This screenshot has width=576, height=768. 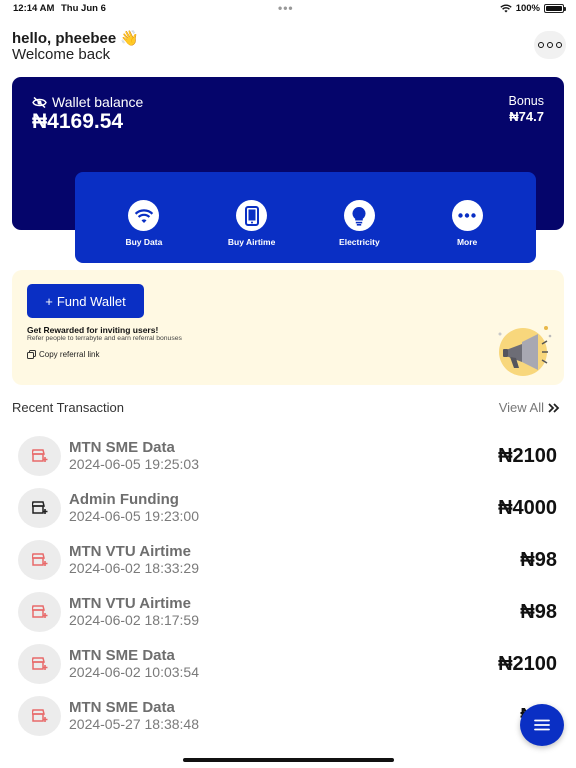 What do you see at coordinates (134, 724) in the screenshot?
I see `transaction-date: 2024-05-27 18:38:48` at bounding box center [134, 724].